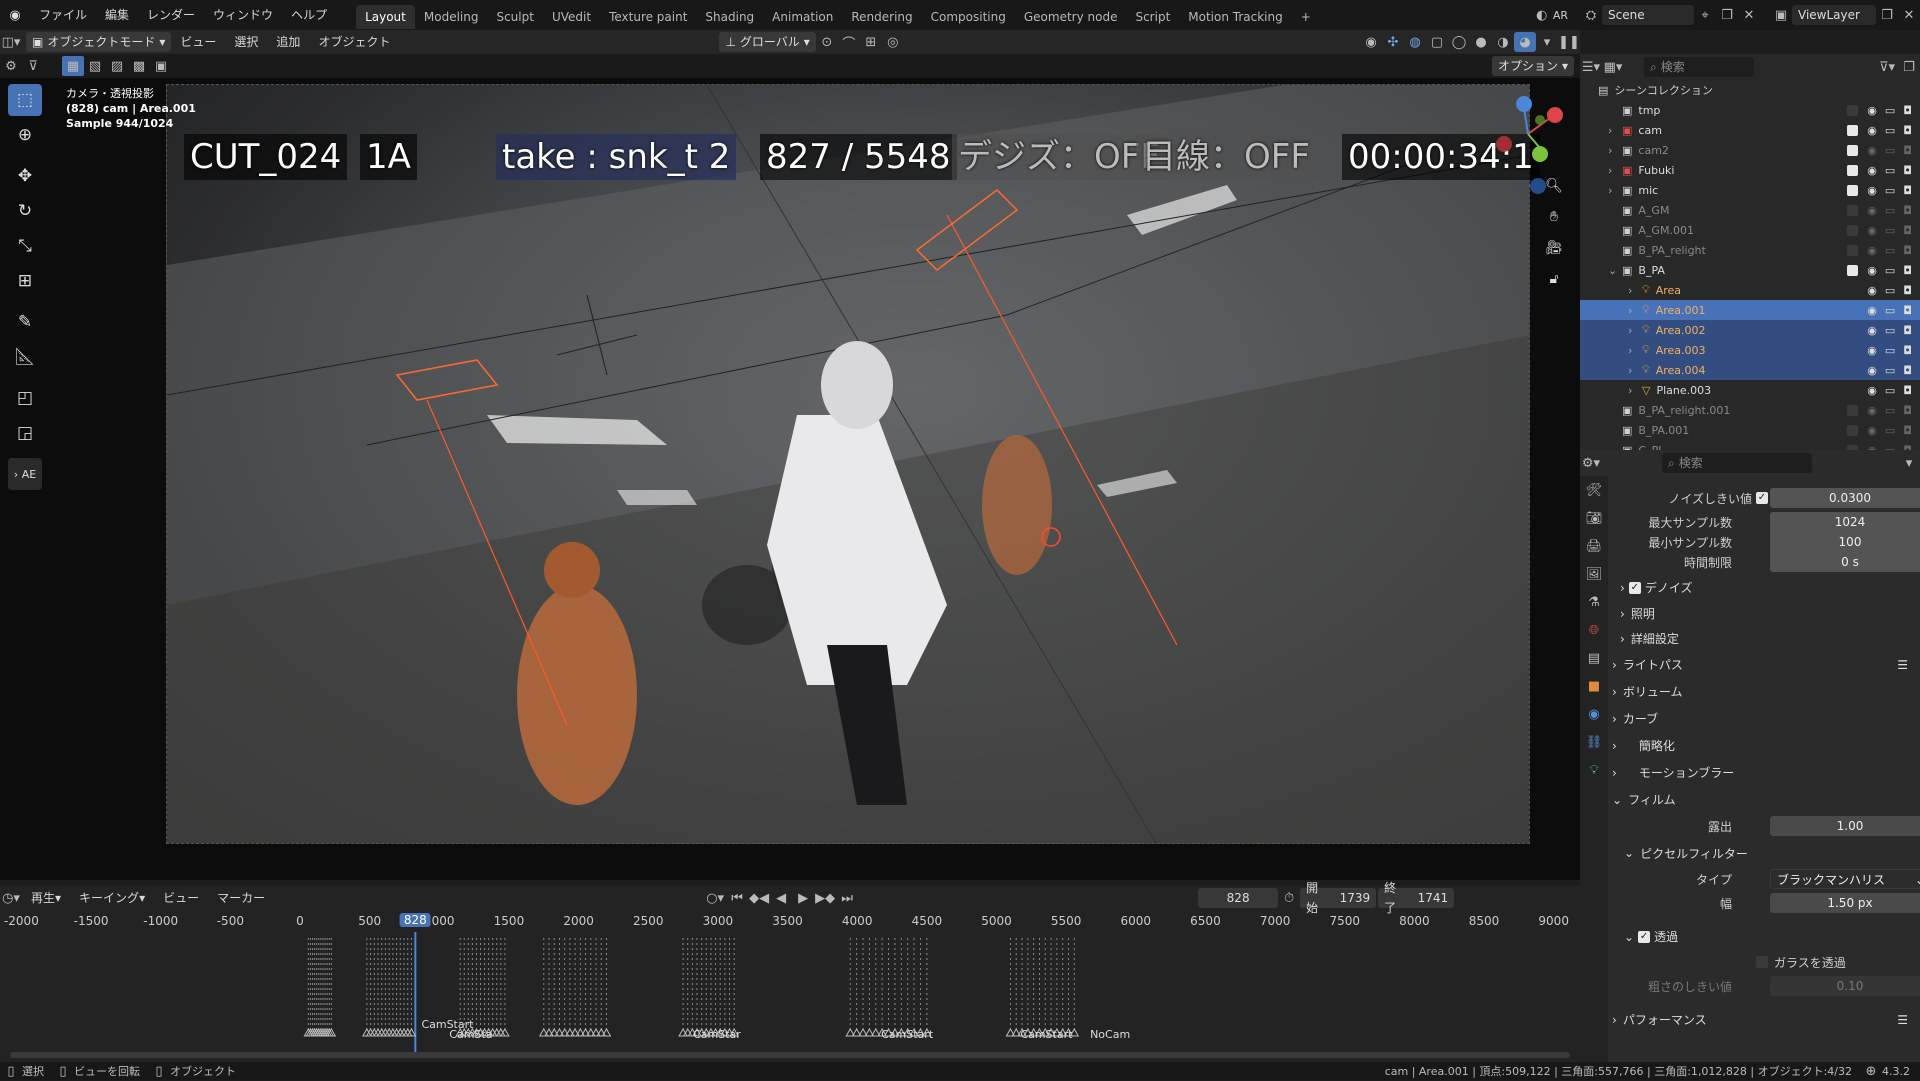  What do you see at coordinates (849, 42) in the screenshot?
I see `snap-icon: ⌒` at bounding box center [849, 42].